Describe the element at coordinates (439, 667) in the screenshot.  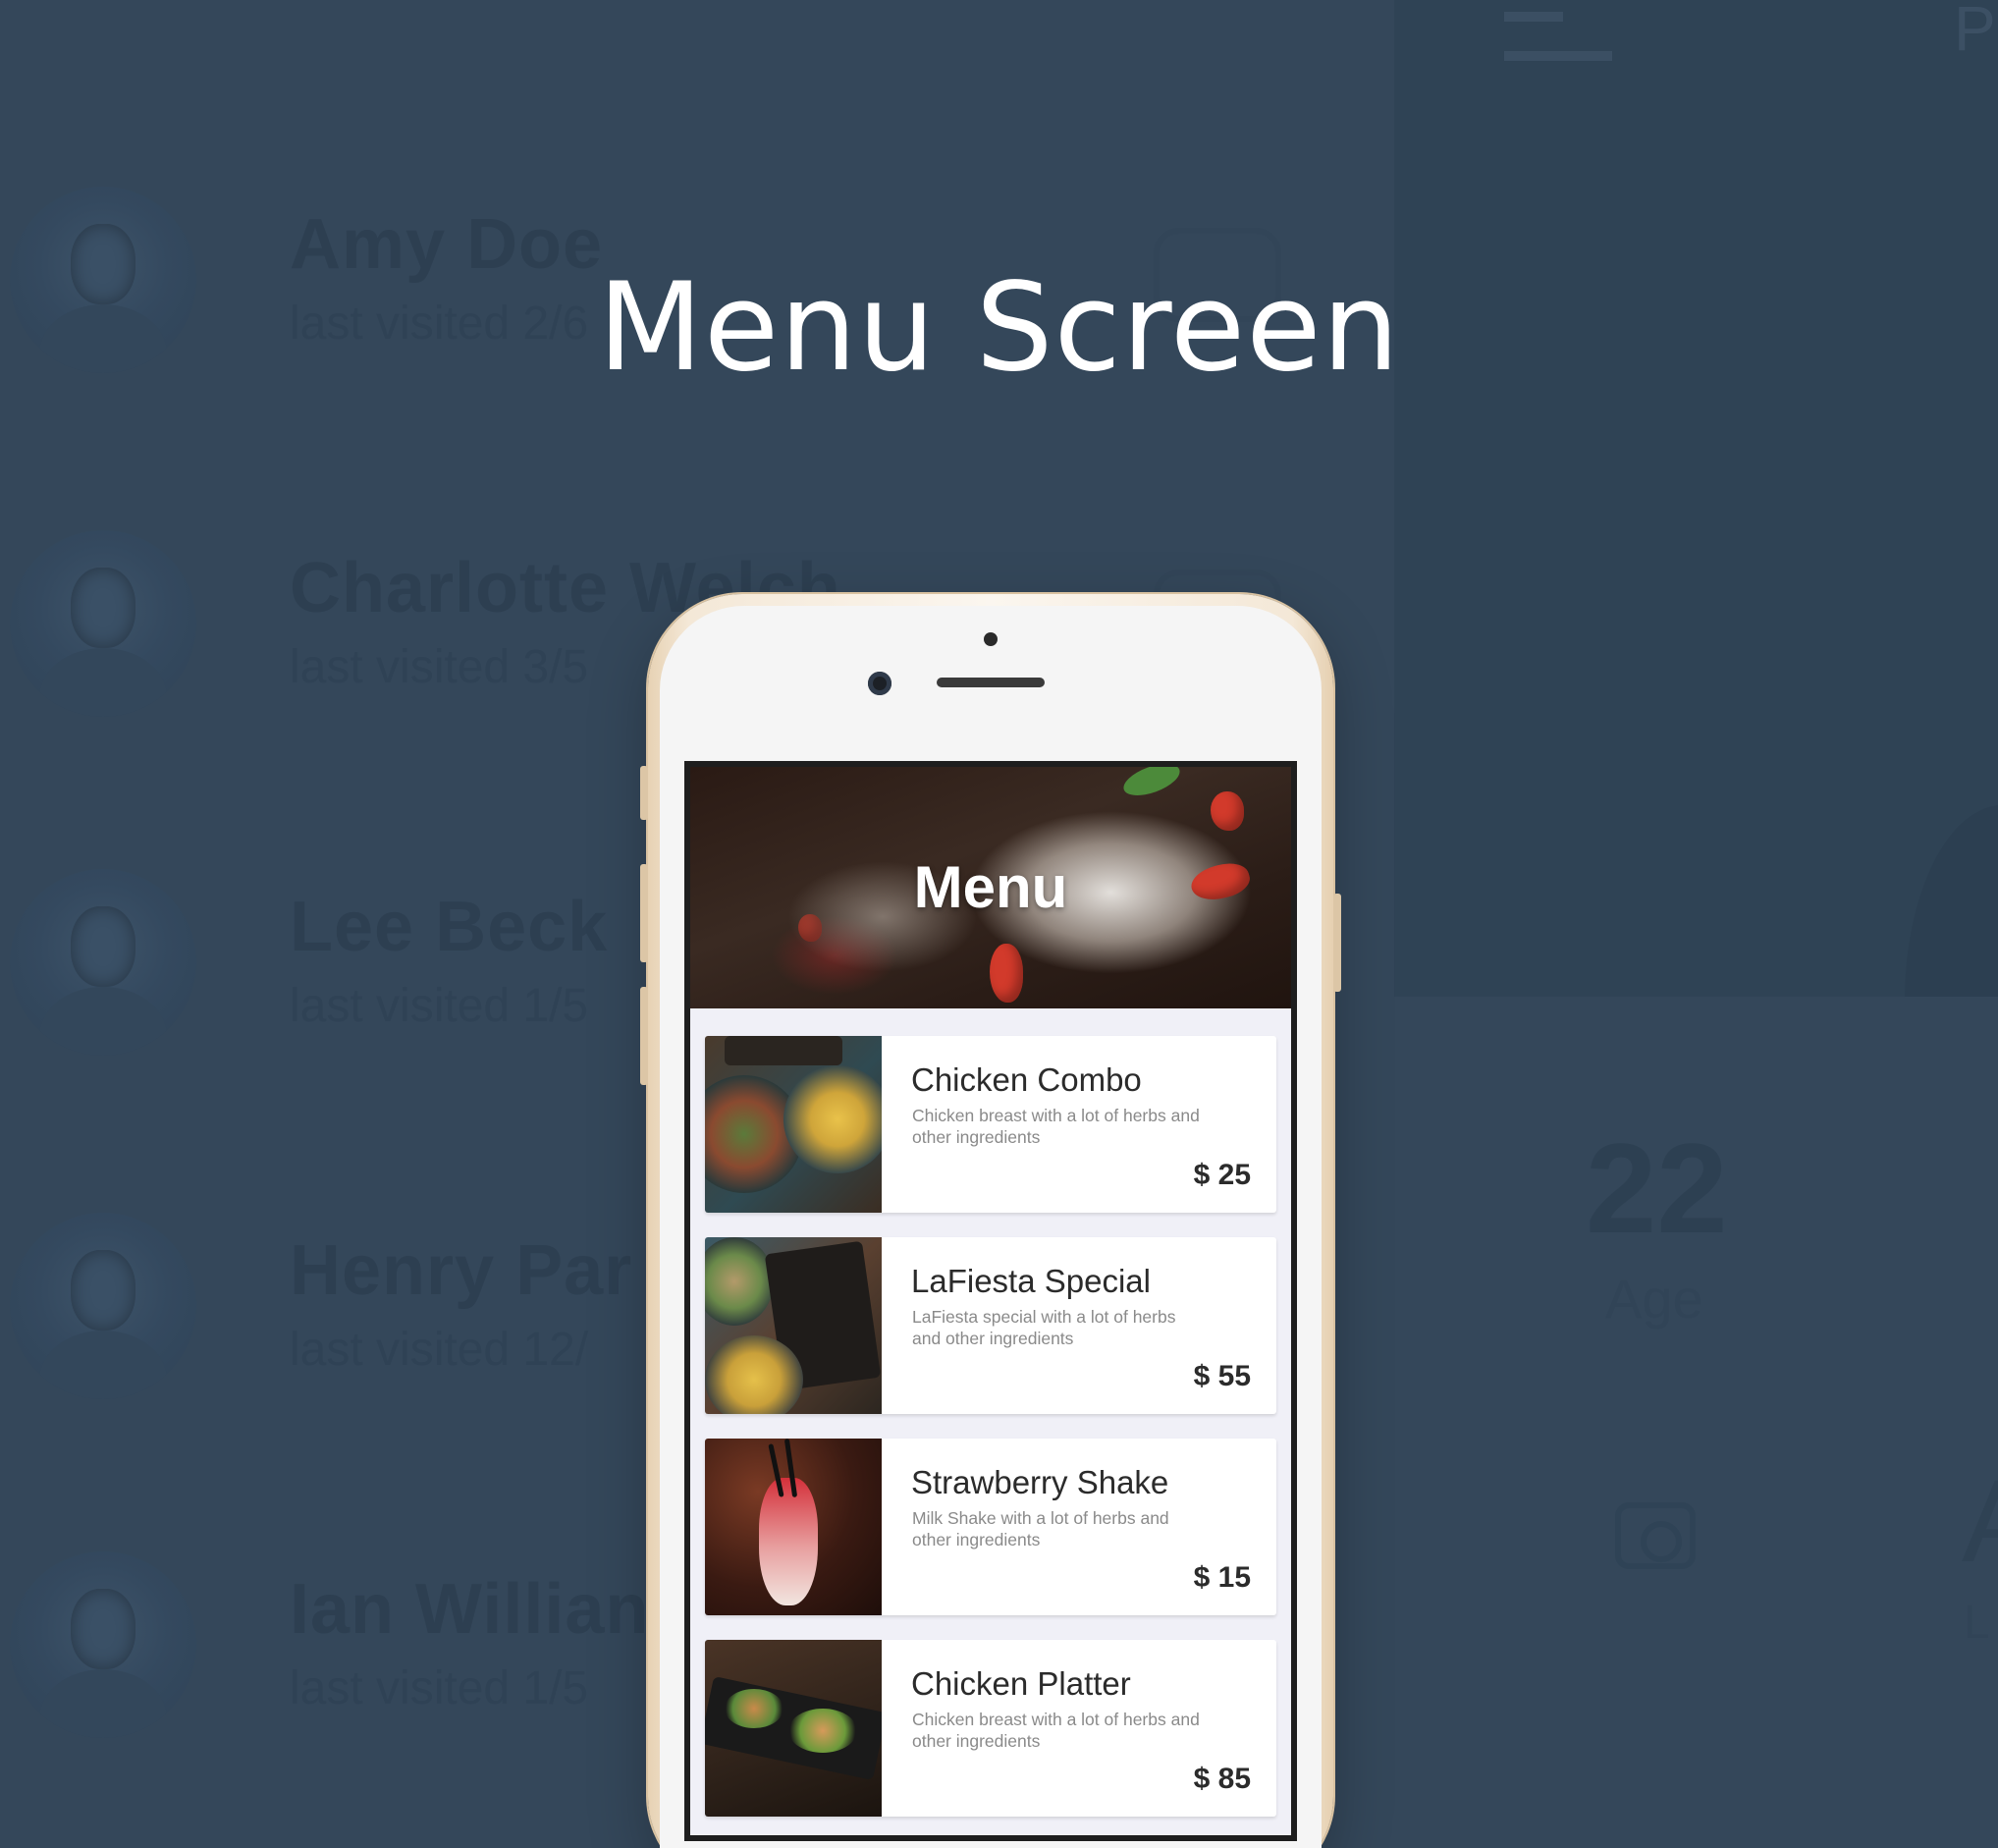
I see `contact-last-visited: last visited 3/5` at that location.